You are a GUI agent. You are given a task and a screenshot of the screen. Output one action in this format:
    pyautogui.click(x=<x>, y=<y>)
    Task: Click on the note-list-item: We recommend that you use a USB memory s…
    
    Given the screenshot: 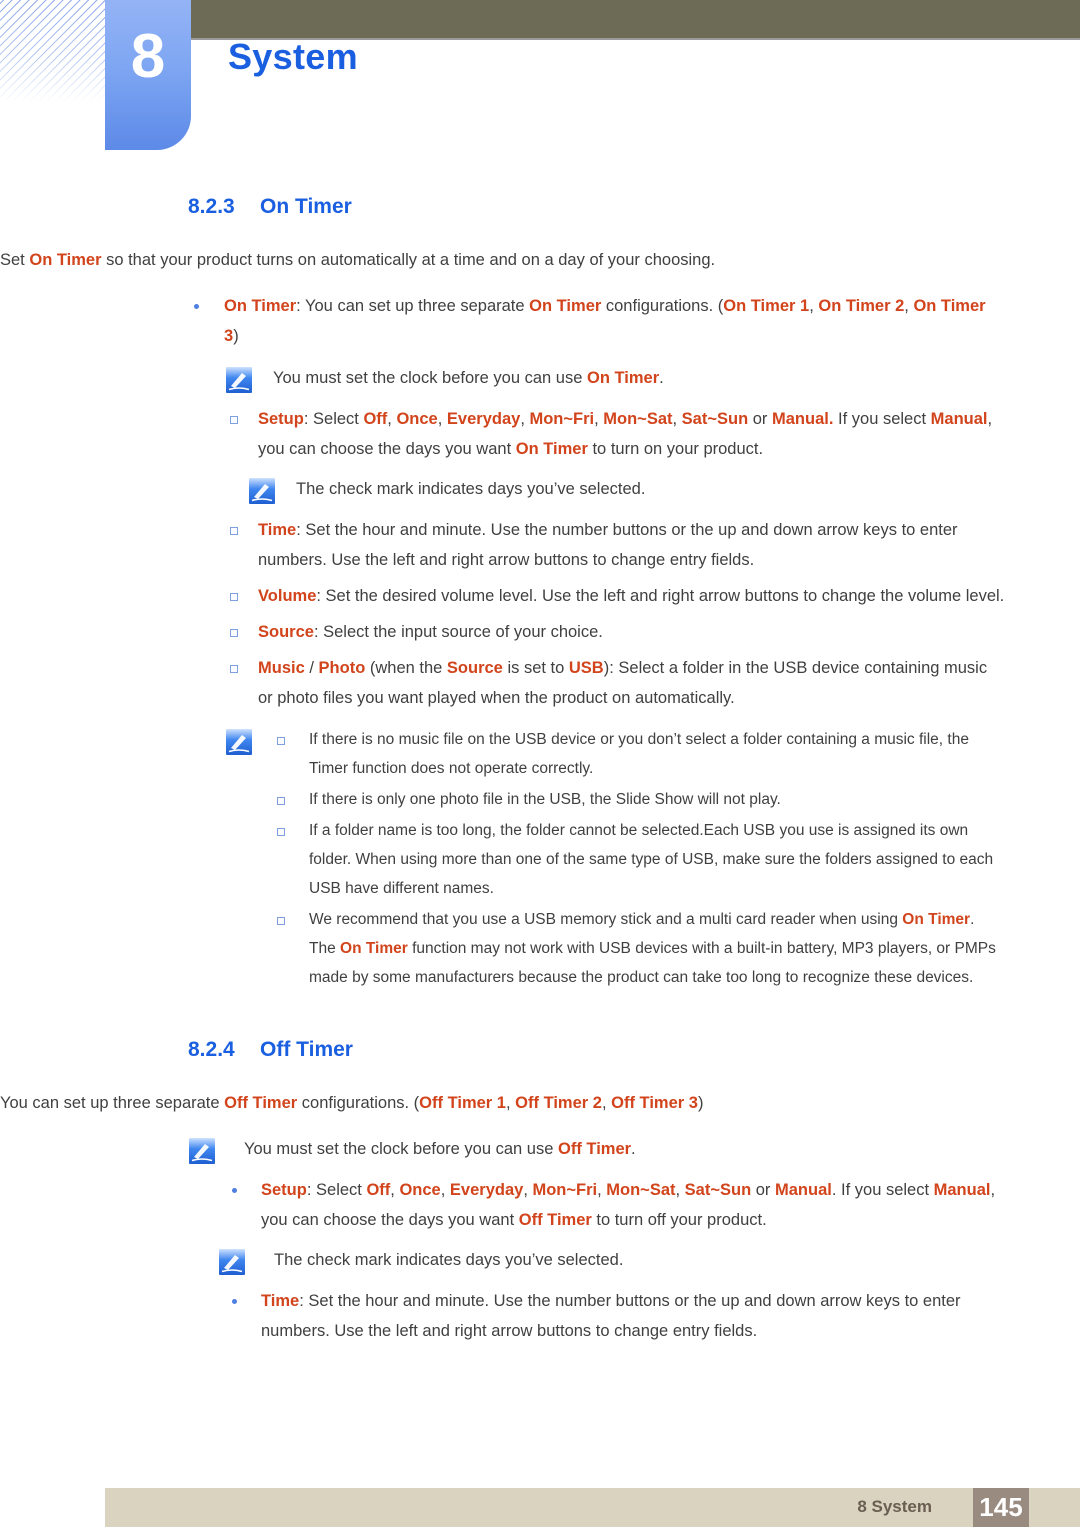 What is the action you would take?
    pyautogui.click(x=629, y=948)
    